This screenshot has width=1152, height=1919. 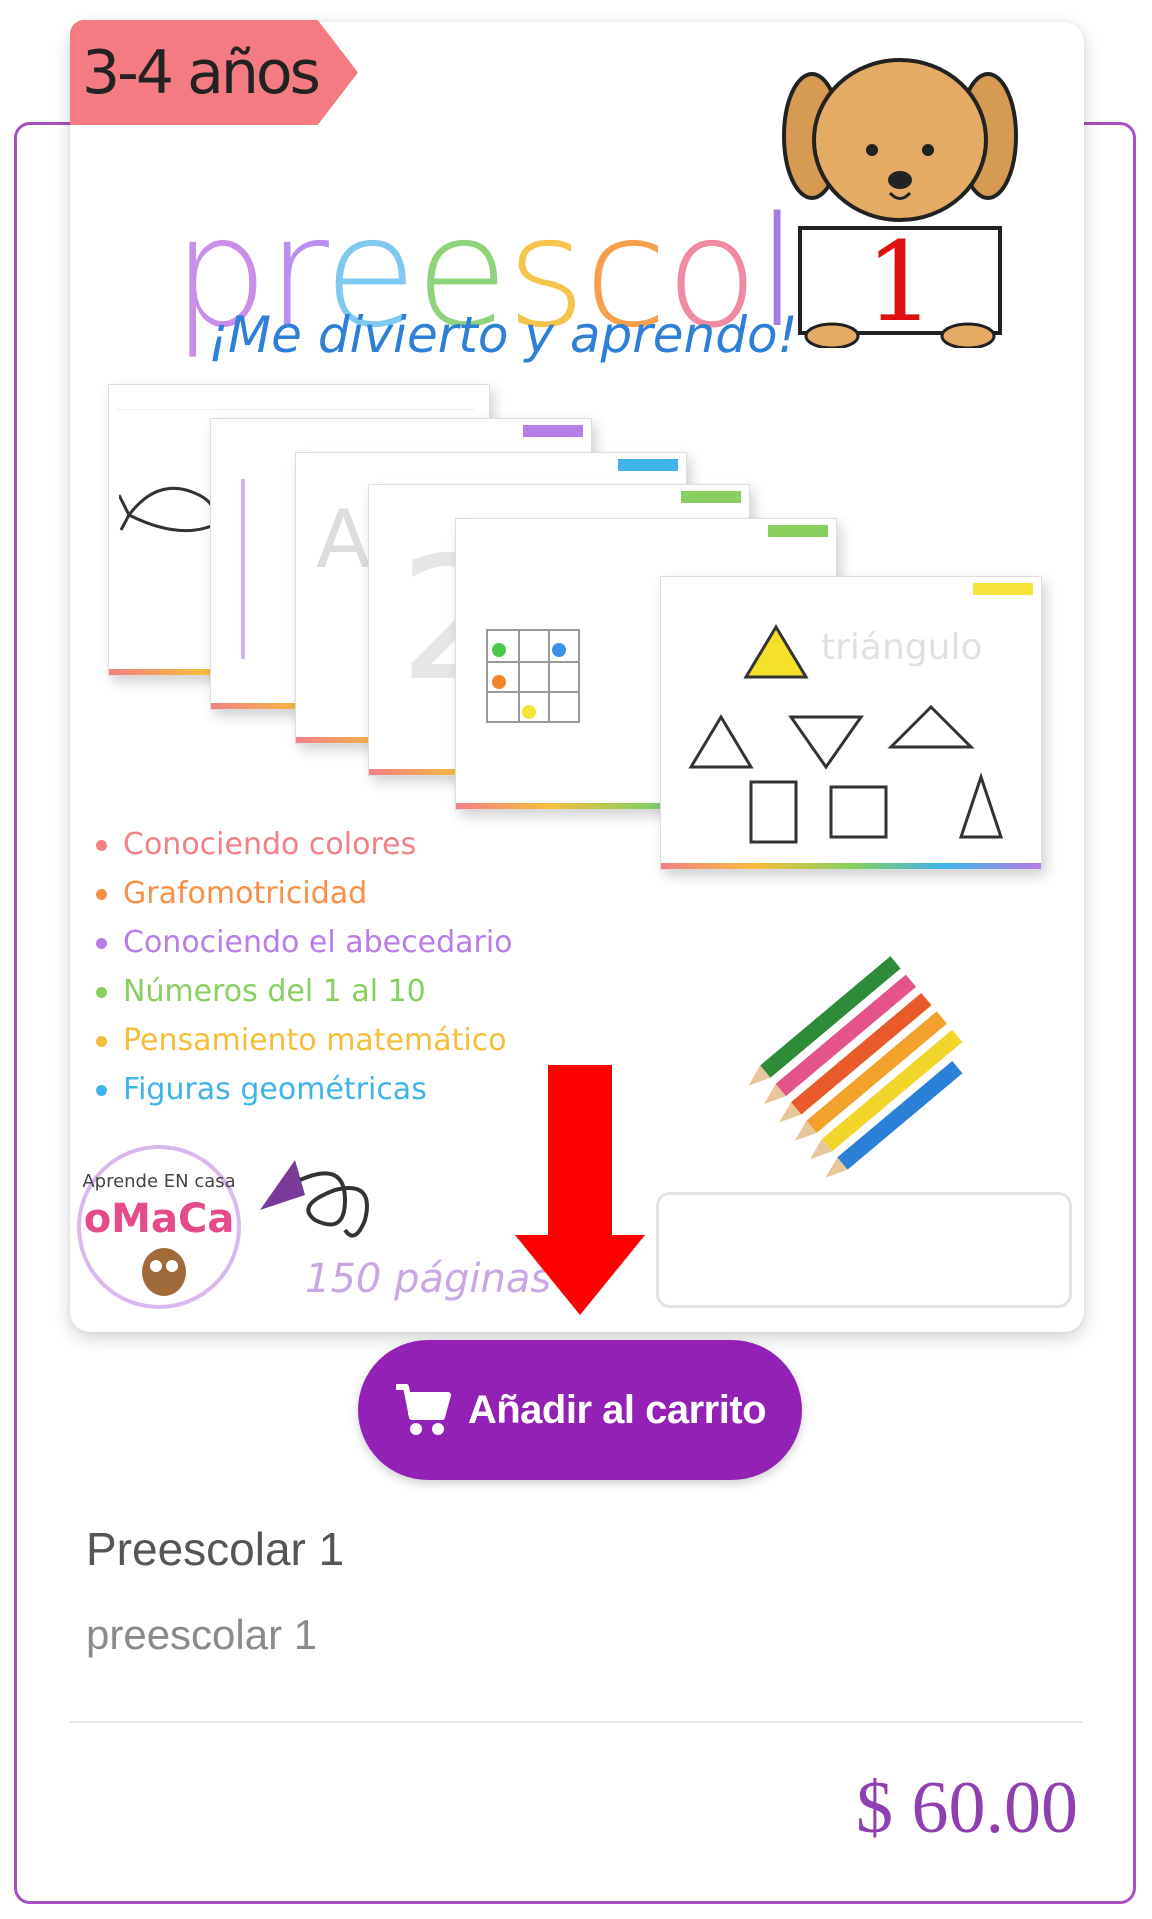 What do you see at coordinates (270, 844) in the screenshot?
I see `topic-label: Conociendo colores` at bounding box center [270, 844].